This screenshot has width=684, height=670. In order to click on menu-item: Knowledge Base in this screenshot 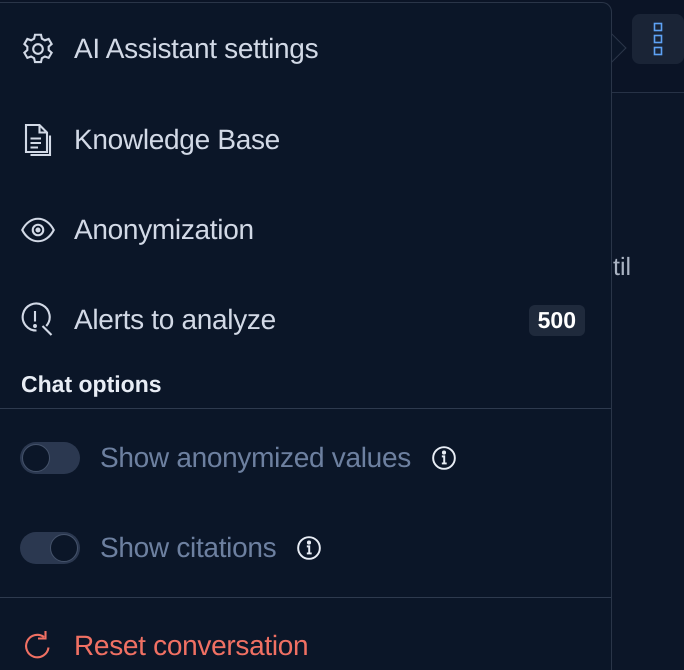, I will do `click(305, 140)`.